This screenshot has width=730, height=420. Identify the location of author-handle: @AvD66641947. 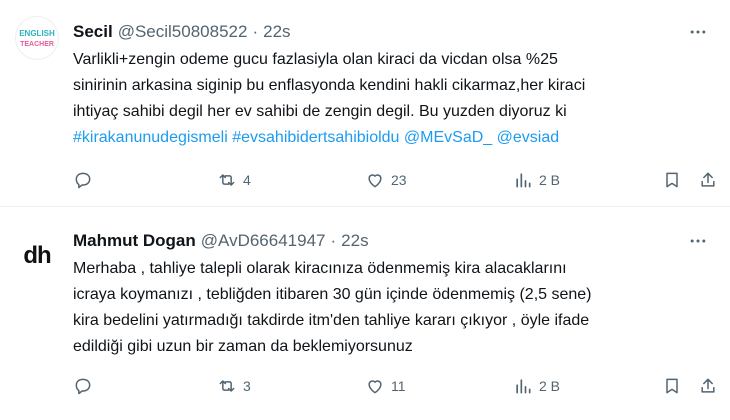
(263, 241).